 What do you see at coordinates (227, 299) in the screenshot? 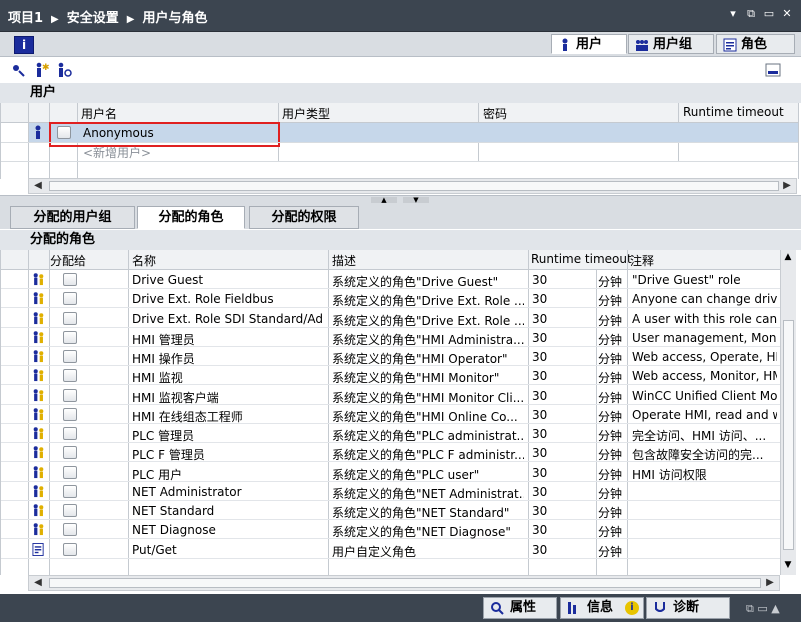
I see `role-name-cell: Drive Ext. Role Fieldbus` at bounding box center [227, 299].